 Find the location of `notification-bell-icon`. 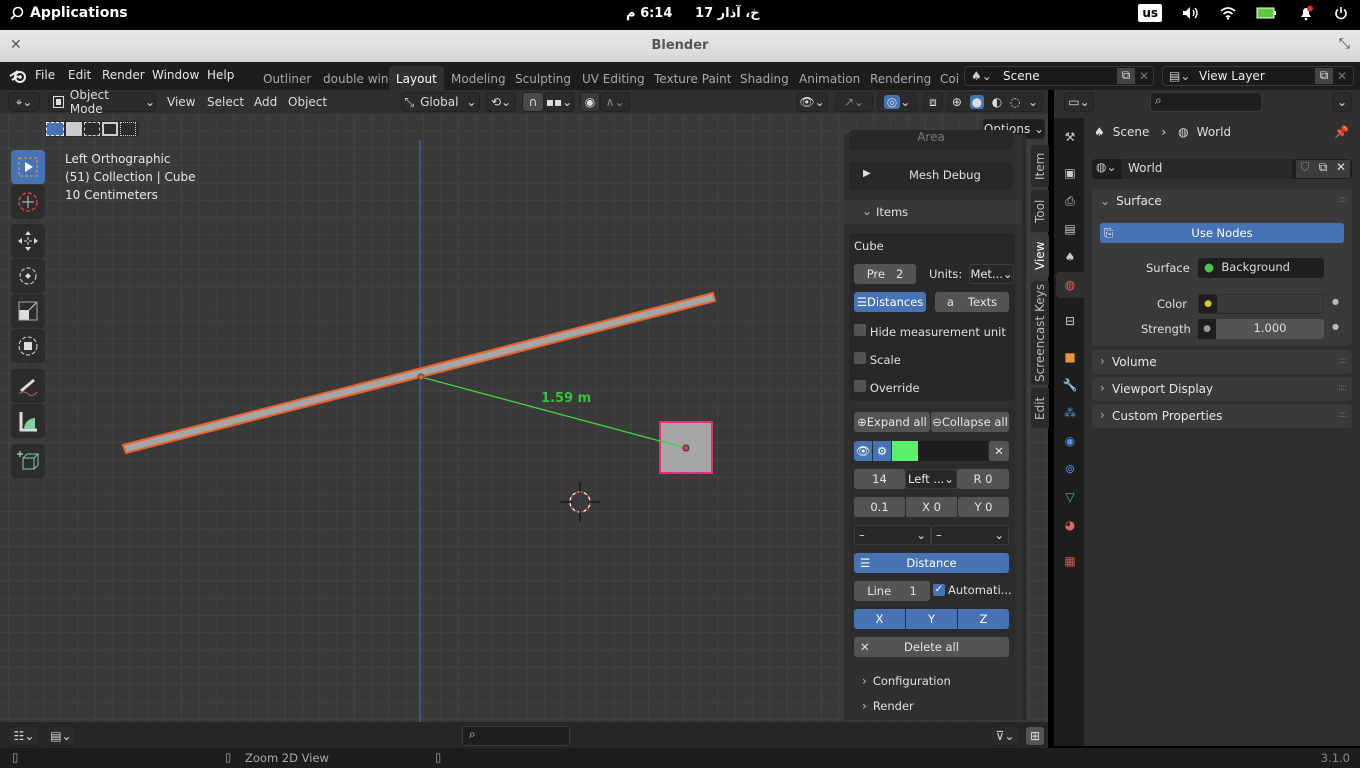

notification-bell-icon is located at coordinates (1306, 13).